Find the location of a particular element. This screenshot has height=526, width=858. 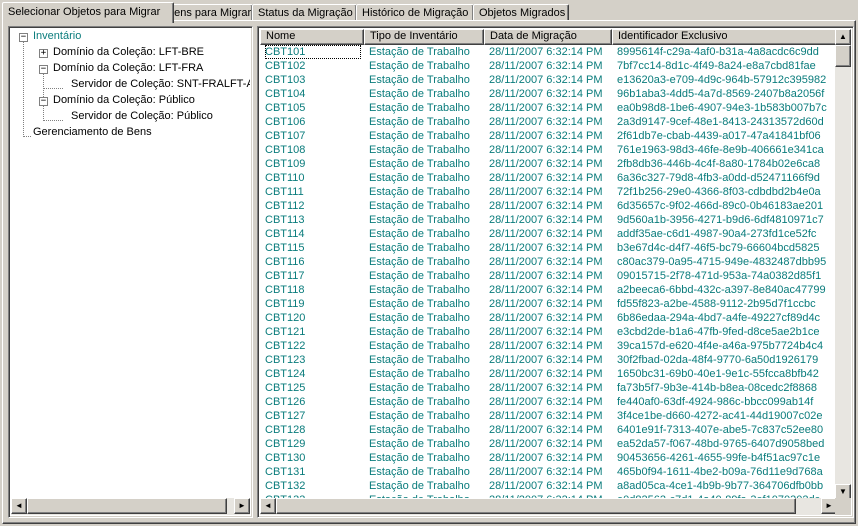

column-header-name: Nome is located at coordinates (312, 37).